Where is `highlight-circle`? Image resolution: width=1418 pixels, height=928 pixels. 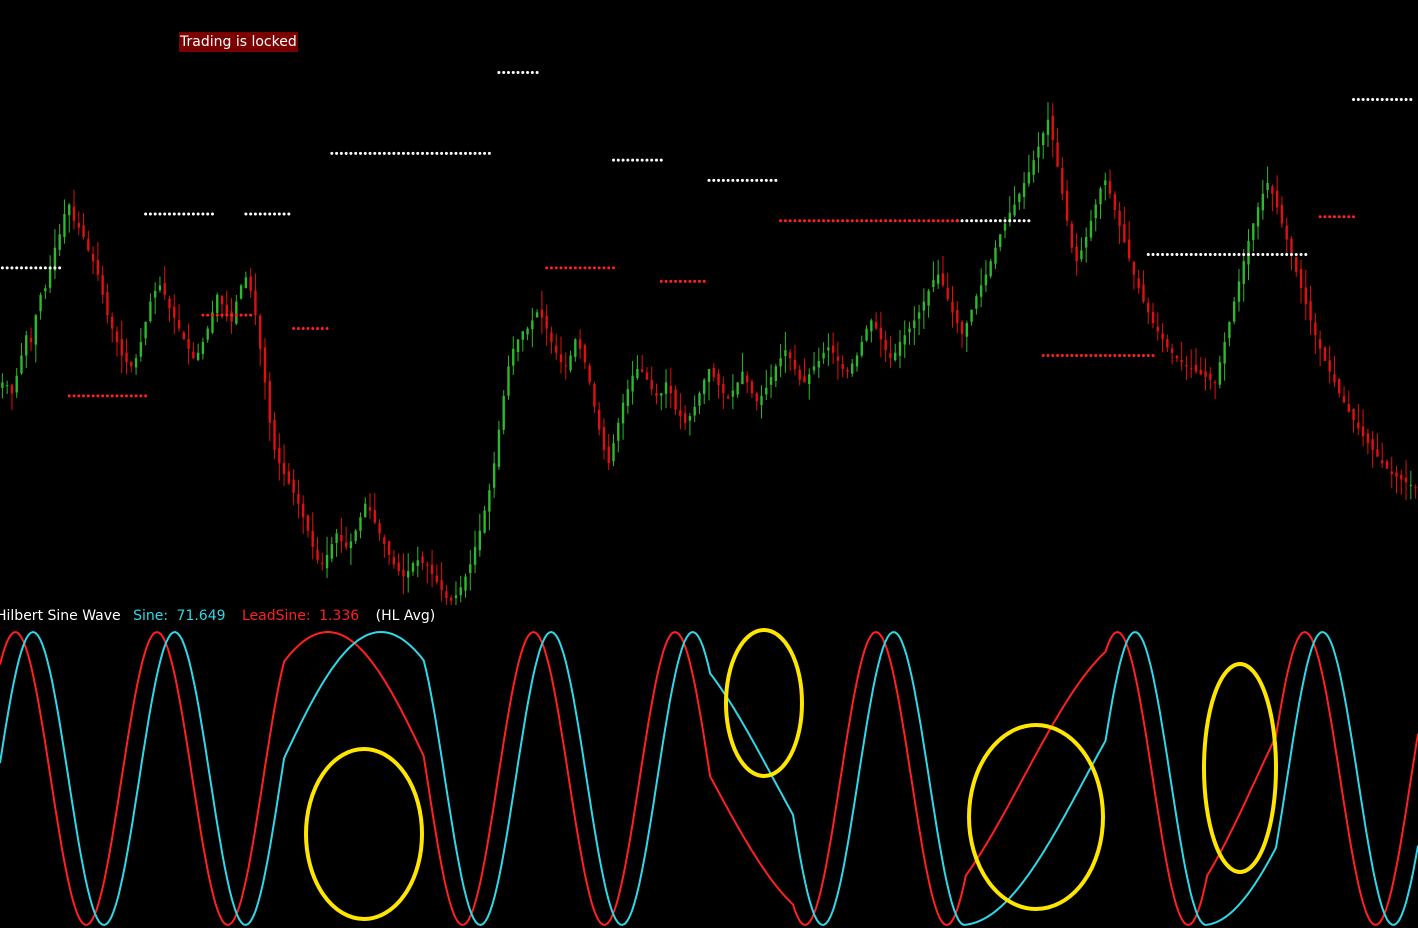 highlight-circle is located at coordinates (1240, 768).